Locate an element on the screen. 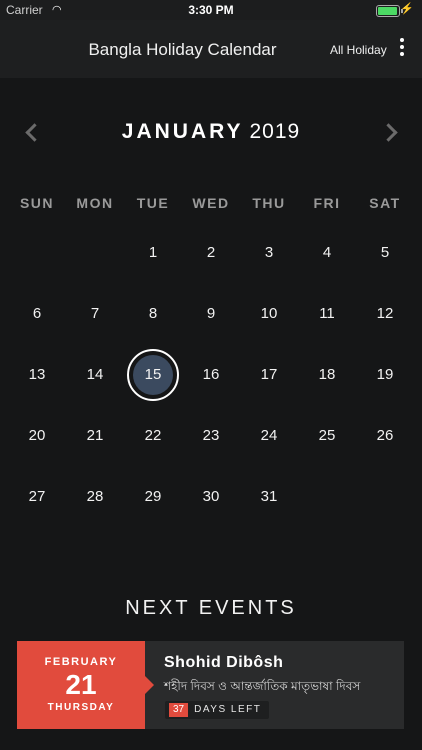  next-month-button is located at coordinates (388, 131).